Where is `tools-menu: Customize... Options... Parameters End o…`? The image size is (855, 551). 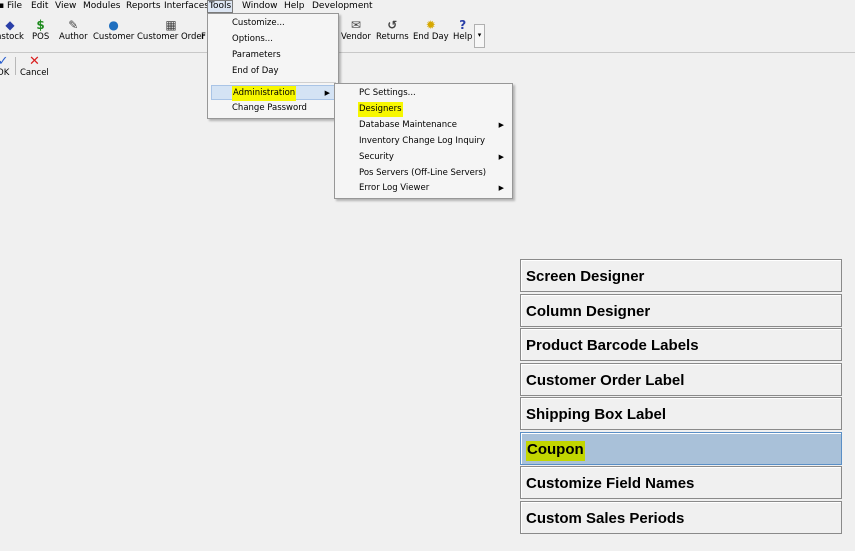 tools-menu: Customize... Options... Parameters End o… is located at coordinates (273, 66).